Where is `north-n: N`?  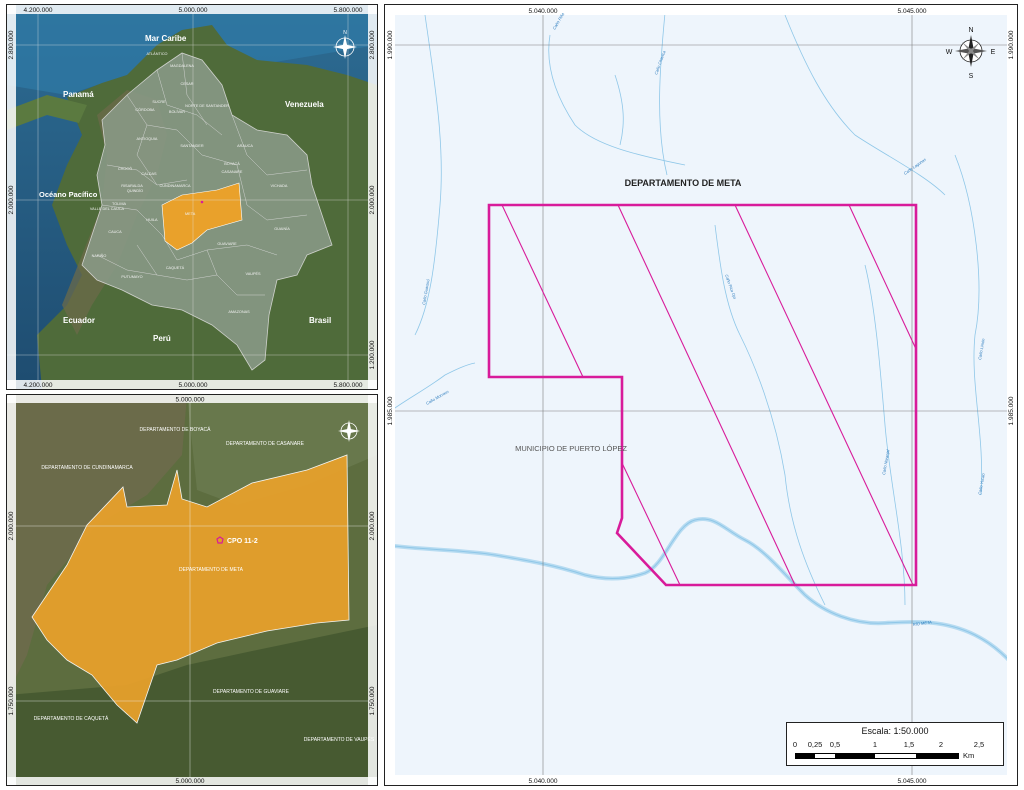 north-n: N is located at coordinates (970, 30).